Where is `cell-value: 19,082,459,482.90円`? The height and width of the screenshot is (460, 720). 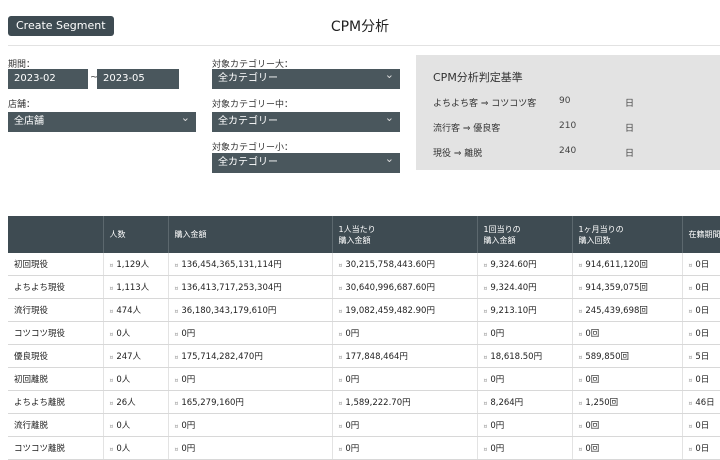 cell-value: 19,082,459,482.90円 is located at coordinates (390, 311).